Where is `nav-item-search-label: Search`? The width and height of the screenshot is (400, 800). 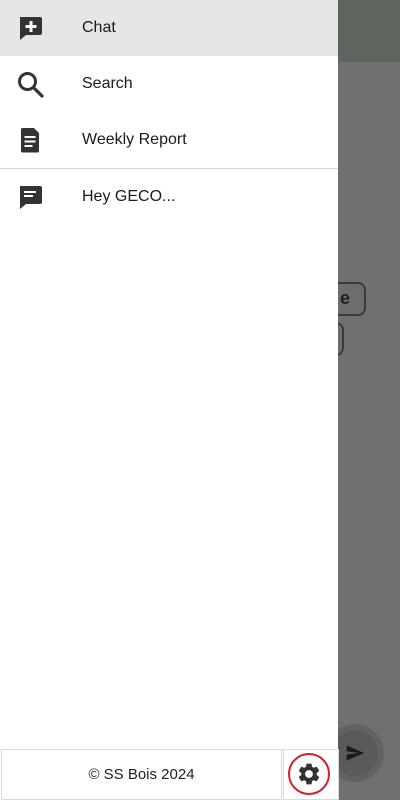
nav-item-search-label: Search is located at coordinates (107, 83).